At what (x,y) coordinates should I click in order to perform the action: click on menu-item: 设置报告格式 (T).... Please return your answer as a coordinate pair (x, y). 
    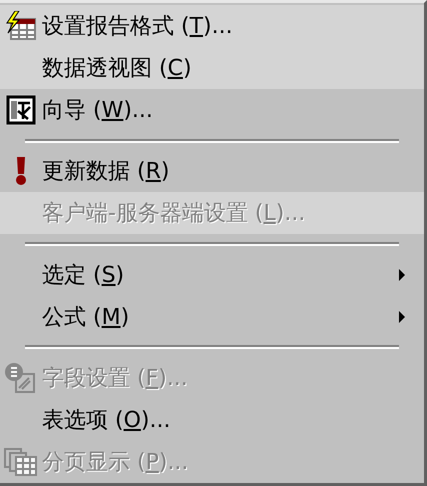
    Looking at the image, I should click on (212, 26).